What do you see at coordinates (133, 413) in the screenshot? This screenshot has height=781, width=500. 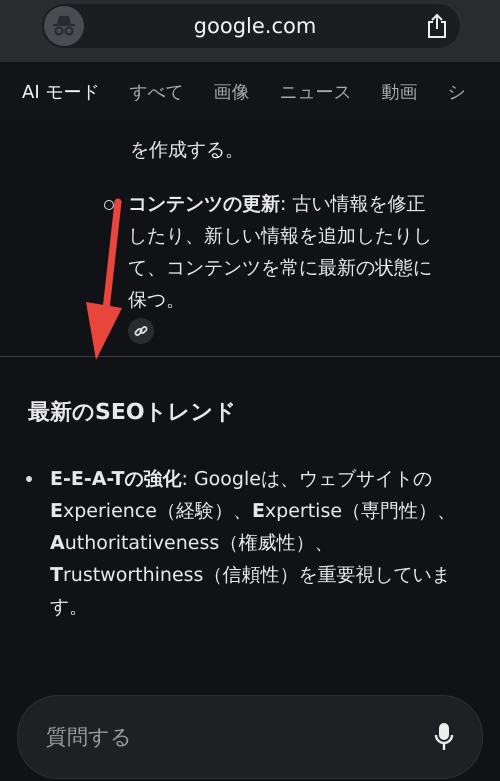 I see `section-heading: 最新のSEOトレンド` at bounding box center [133, 413].